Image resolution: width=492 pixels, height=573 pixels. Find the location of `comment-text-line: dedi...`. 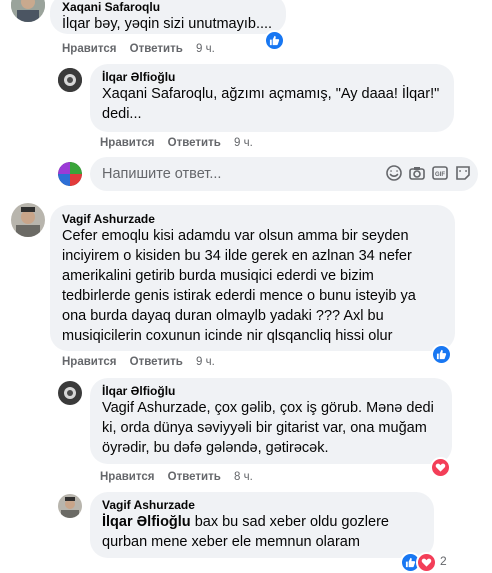

comment-text-line: dedi... is located at coordinates (122, 114).